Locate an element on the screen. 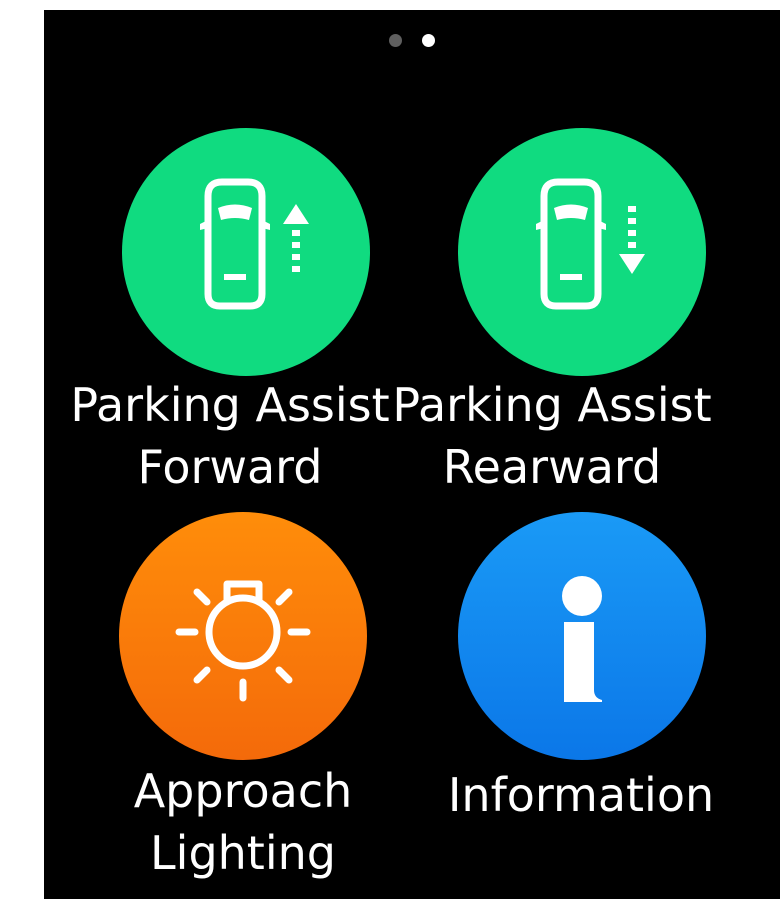 The height and width of the screenshot is (899, 780). label-line-2: Lighting is located at coordinates (243, 853).